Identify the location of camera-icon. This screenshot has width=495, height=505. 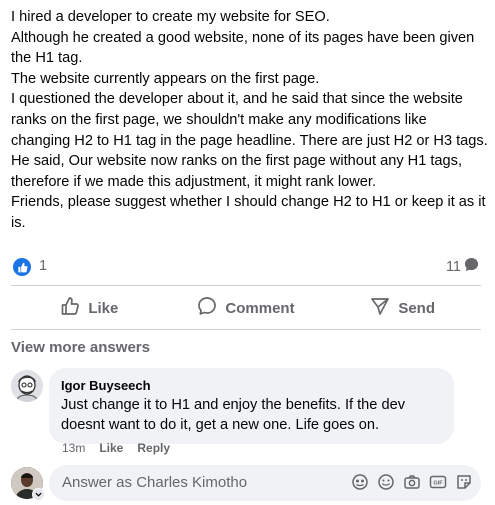
(412, 482).